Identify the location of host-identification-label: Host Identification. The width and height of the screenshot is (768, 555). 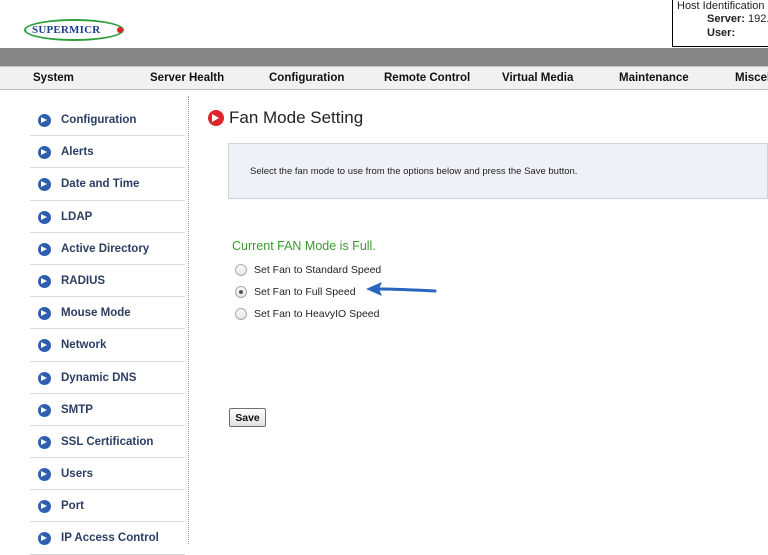
(721, 6).